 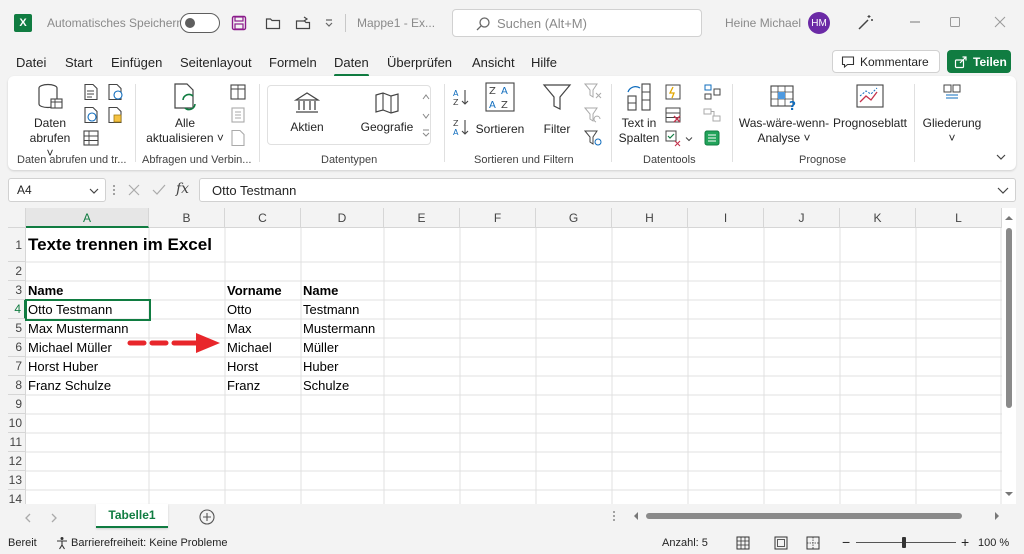 I want to click on from-table-icon, so click(x=91, y=138).